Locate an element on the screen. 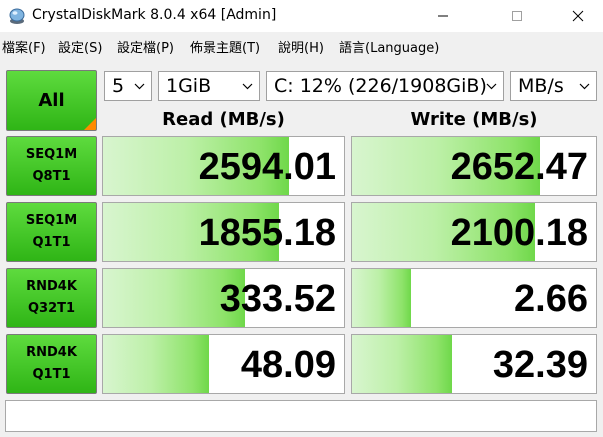 The width and height of the screenshot is (603, 437). write-value: 2100.18 is located at coordinates (519, 233).